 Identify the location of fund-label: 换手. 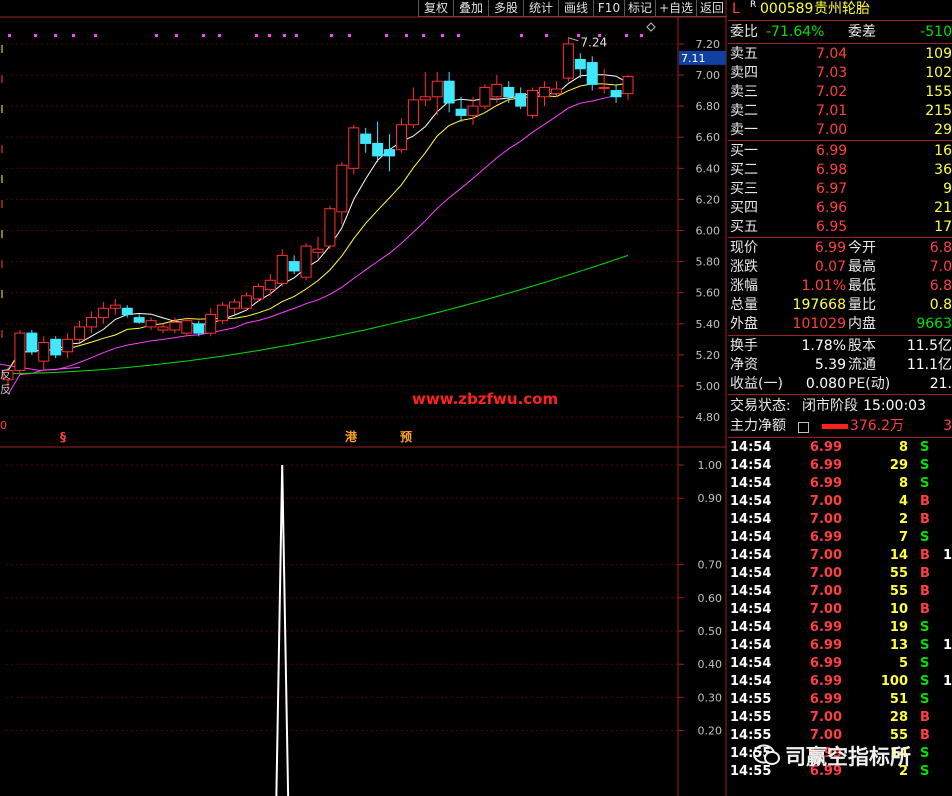
(744, 346).